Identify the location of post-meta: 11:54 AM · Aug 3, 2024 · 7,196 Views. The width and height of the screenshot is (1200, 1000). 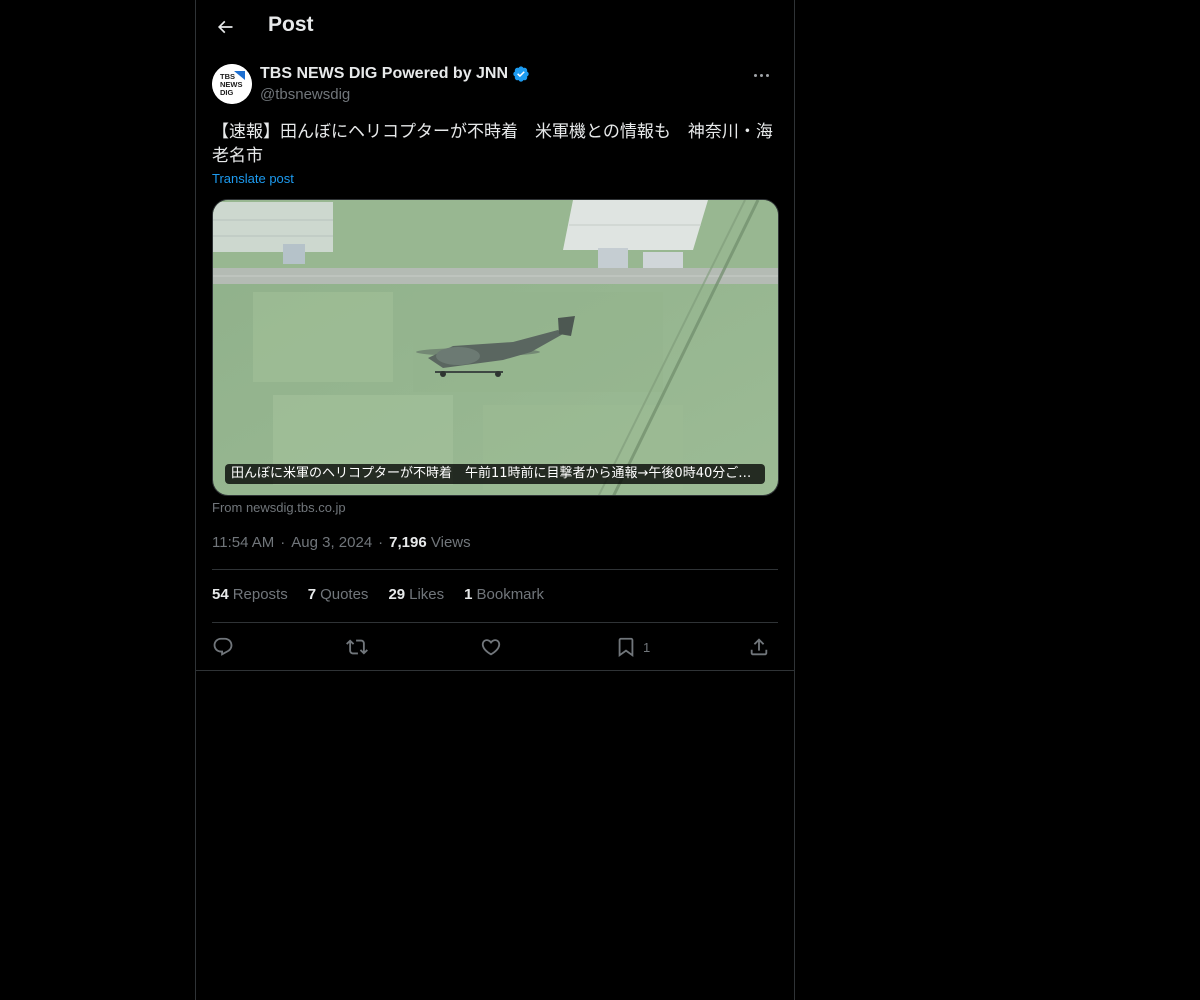
(341, 542).